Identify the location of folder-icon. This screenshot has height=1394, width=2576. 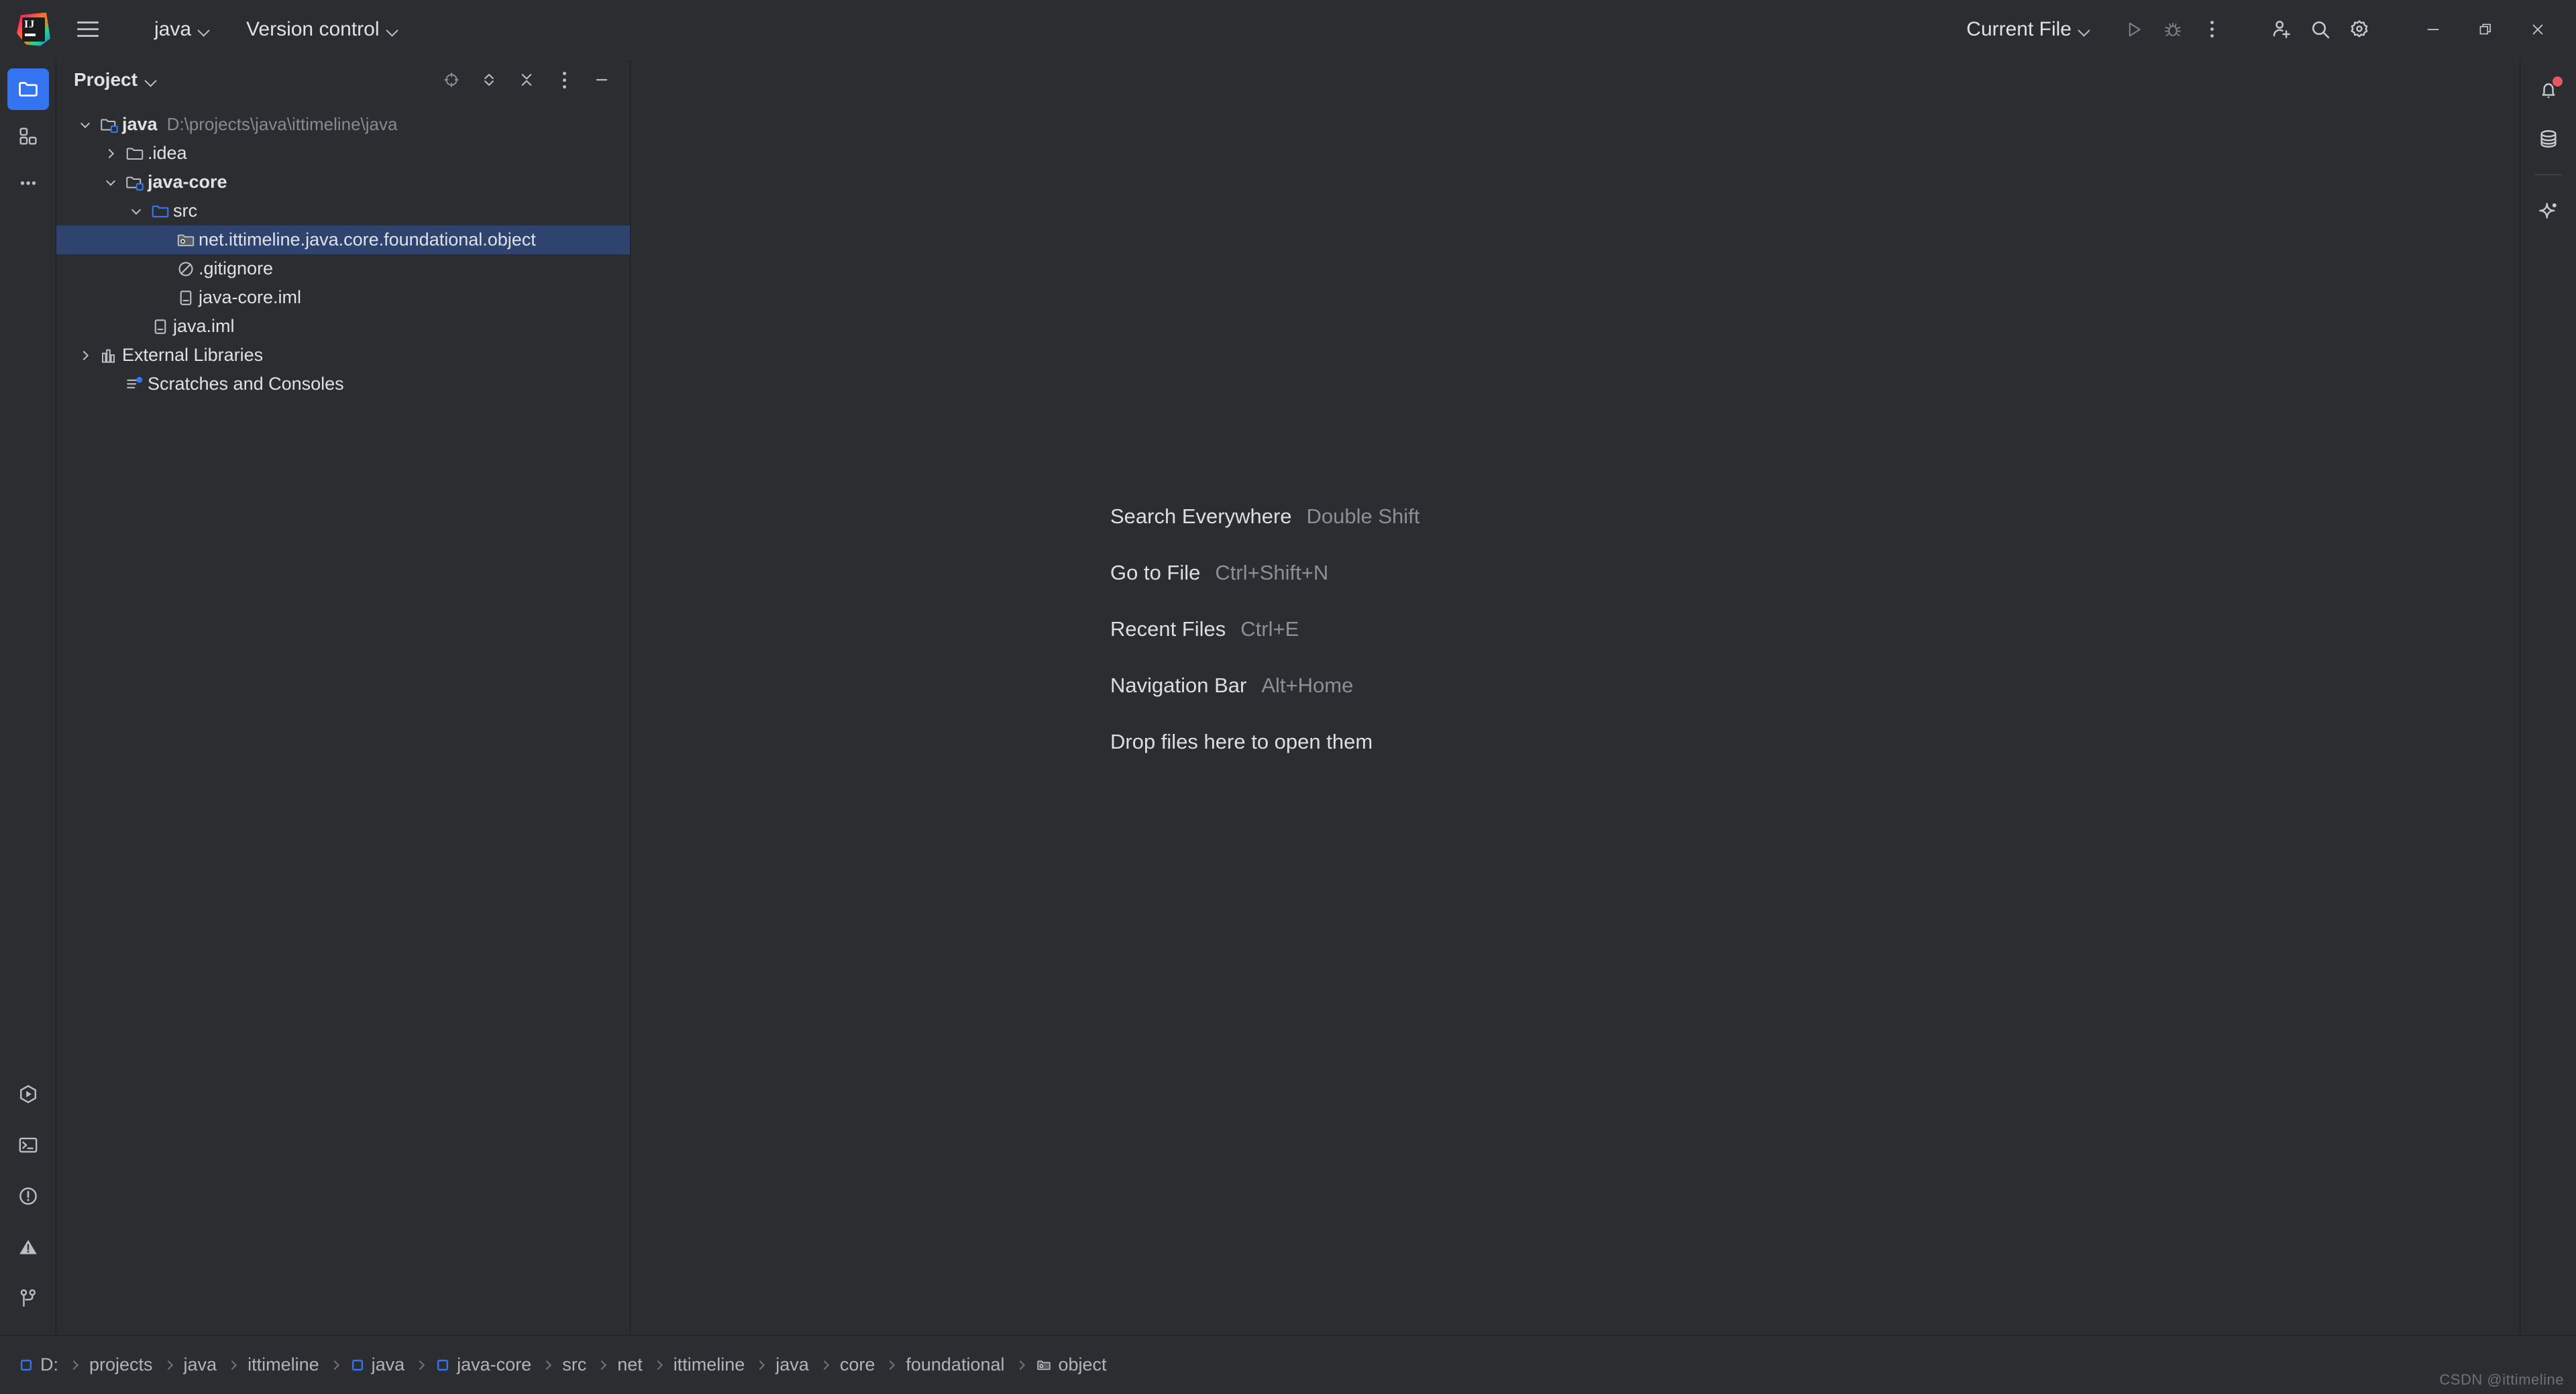
(28, 89).